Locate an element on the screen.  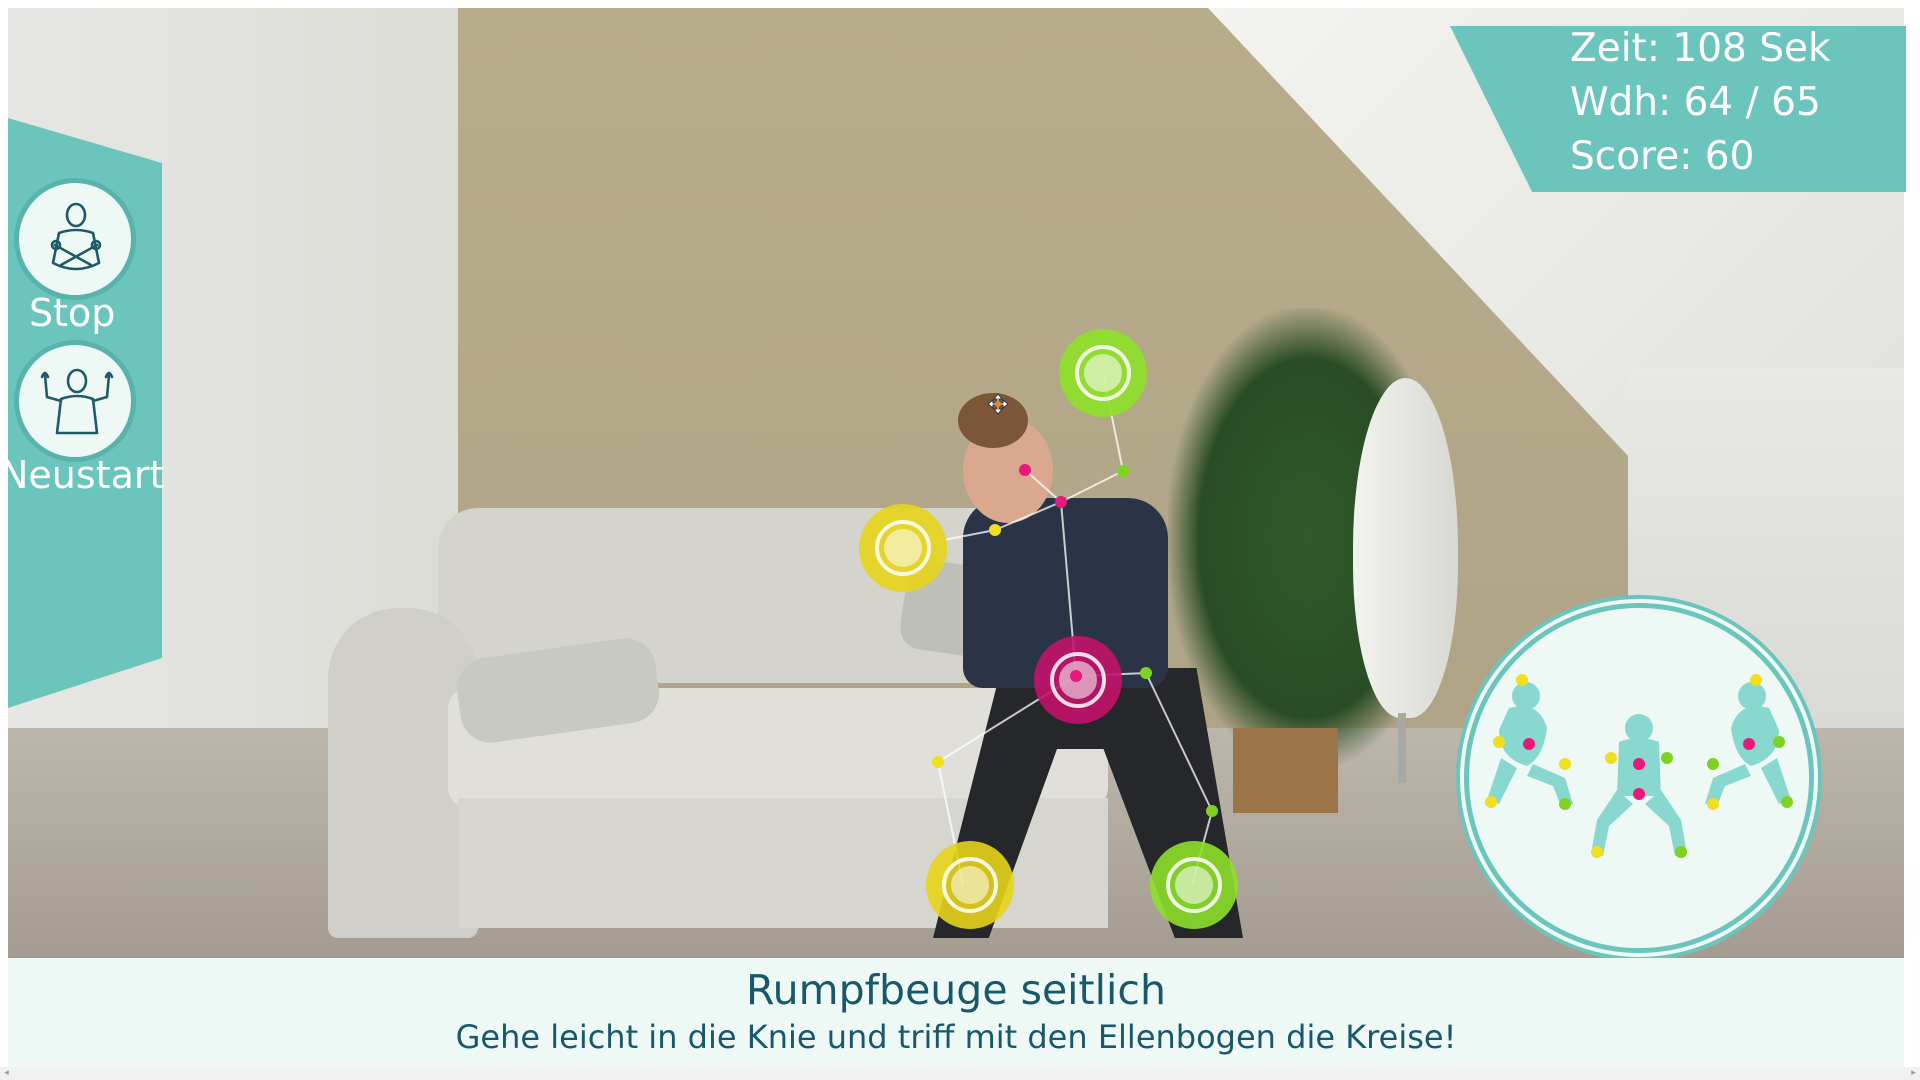
stop-label: Stop is located at coordinates (72, 313).